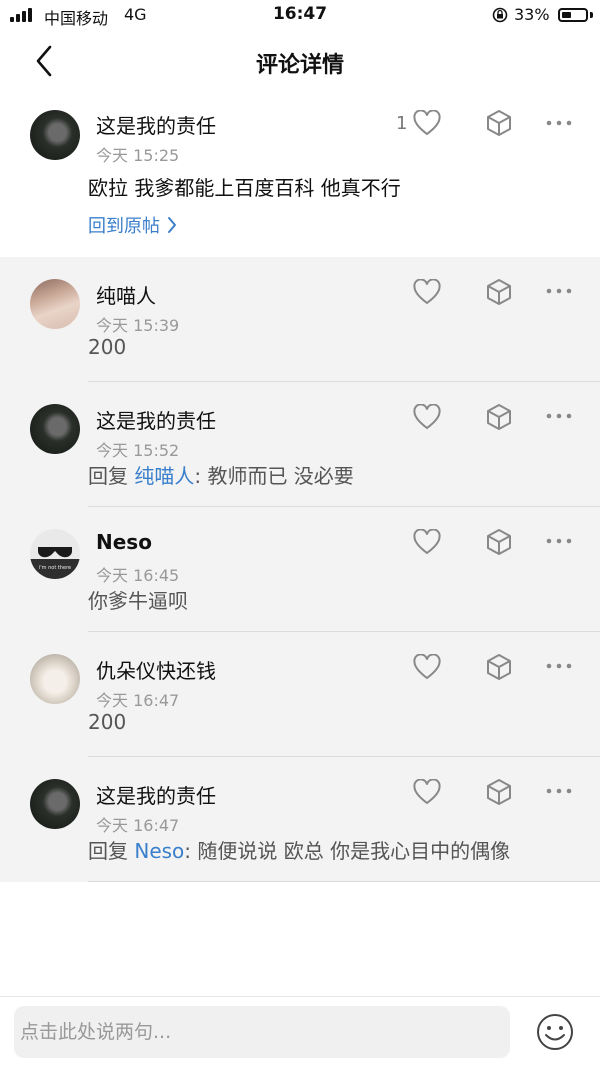  I want to click on mention-link: 纯喵人, so click(164, 476).